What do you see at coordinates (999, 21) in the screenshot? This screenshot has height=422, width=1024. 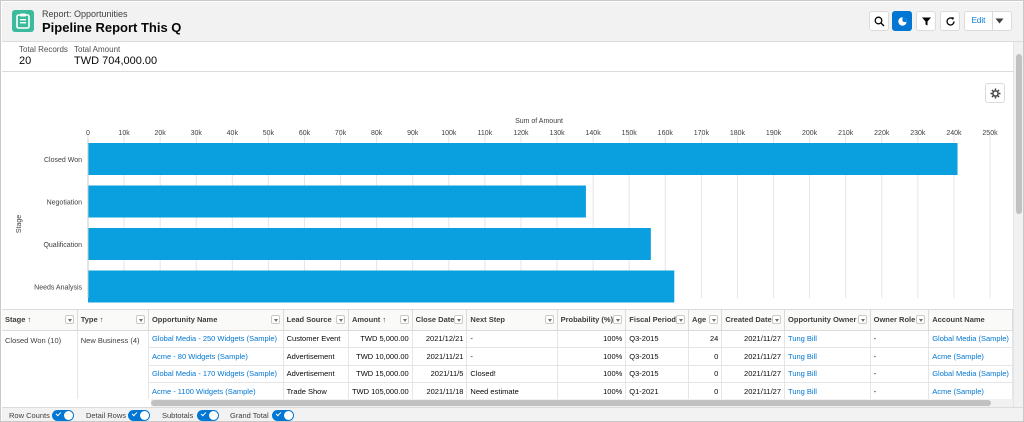 I see `chevron-down-icon` at bounding box center [999, 21].